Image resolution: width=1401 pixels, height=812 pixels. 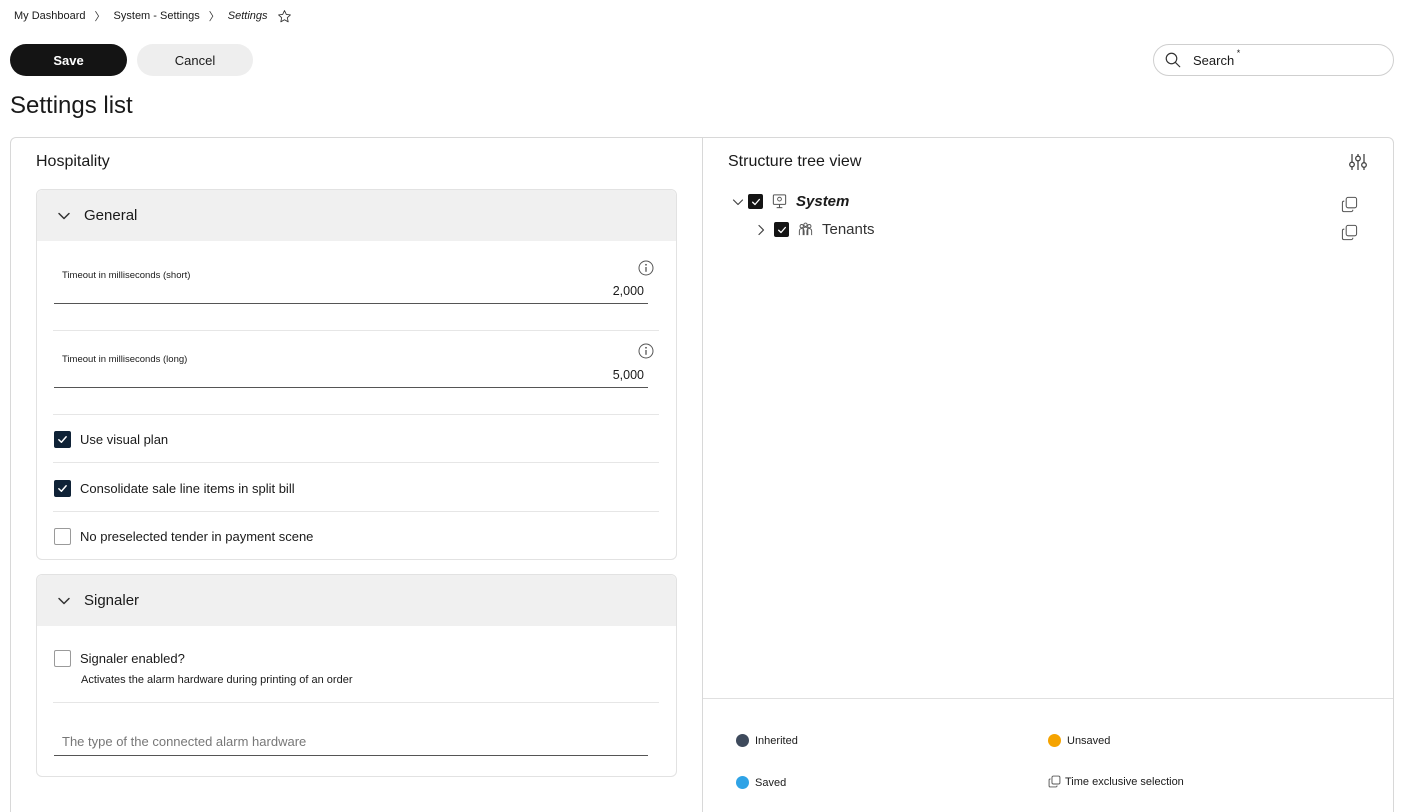 I want to click on tree-node-tenants: Tenants, so click(x=815, y=229).